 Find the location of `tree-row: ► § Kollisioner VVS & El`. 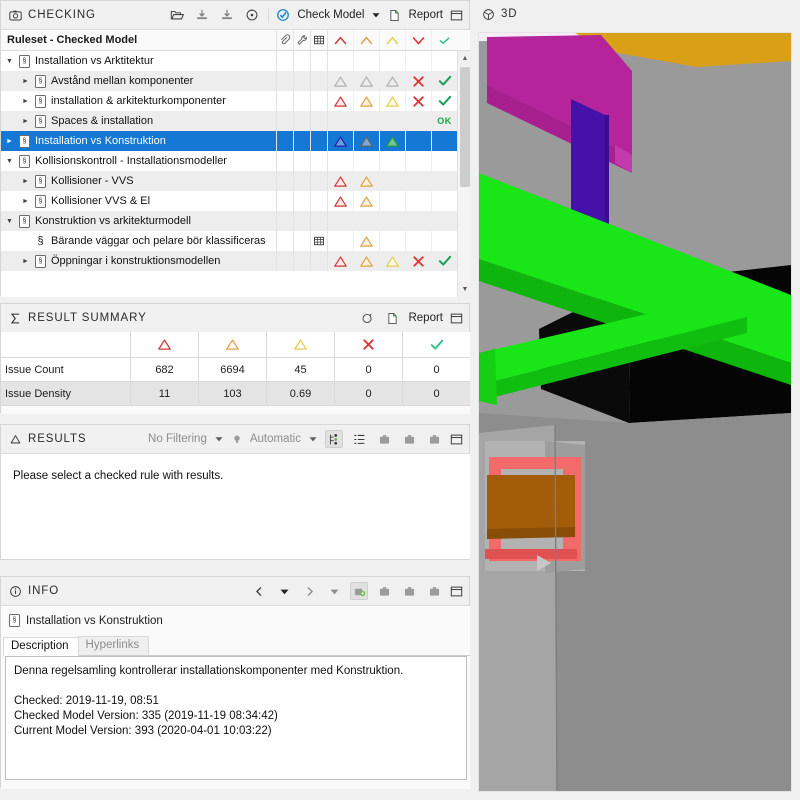

tree-row: ► § Kollisioner VVS & El is located at coordinates (236, 201).